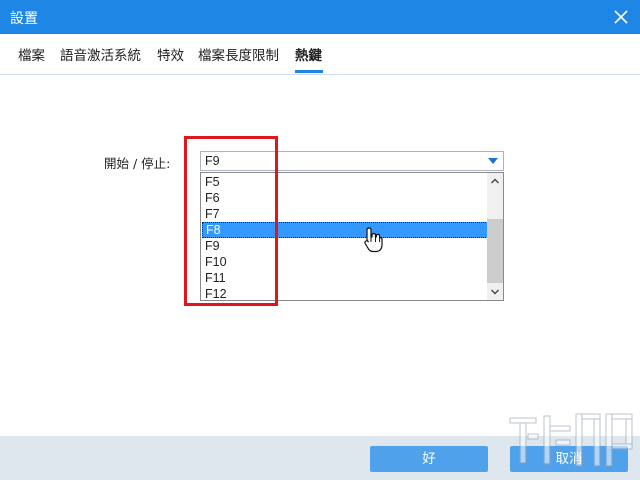 The image size is (640, 480). I want to click on tab-hotkeys: 熱鍵, so click(308, 54).